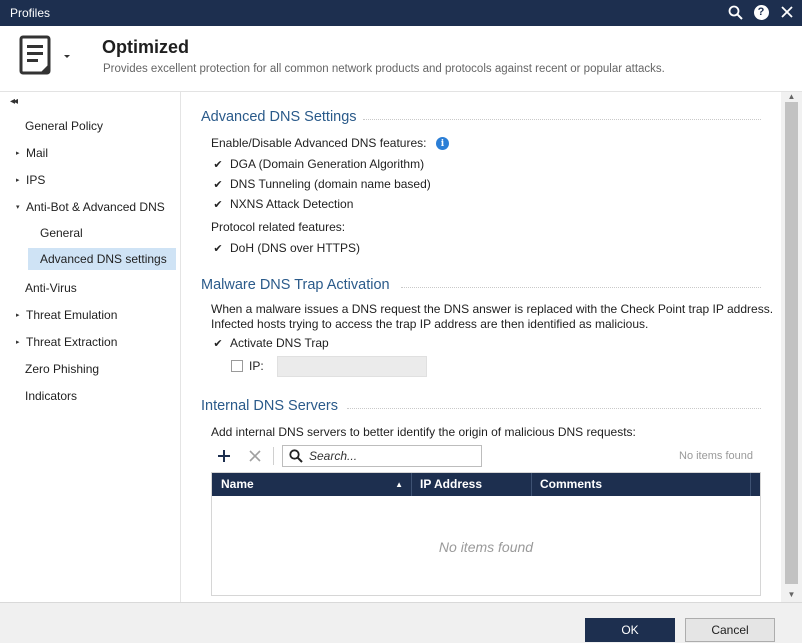  I want to click on chevron-down-icon, so click(67, 56).